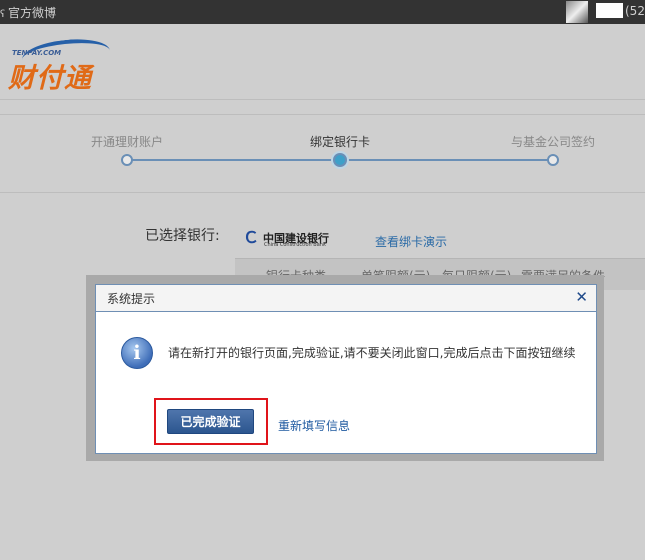  What do you see at coordinates (60, 65) in the screenshot?
I see `tenpay-logo: TENPAY.COM 财付通` at bounding box center [60, 65].